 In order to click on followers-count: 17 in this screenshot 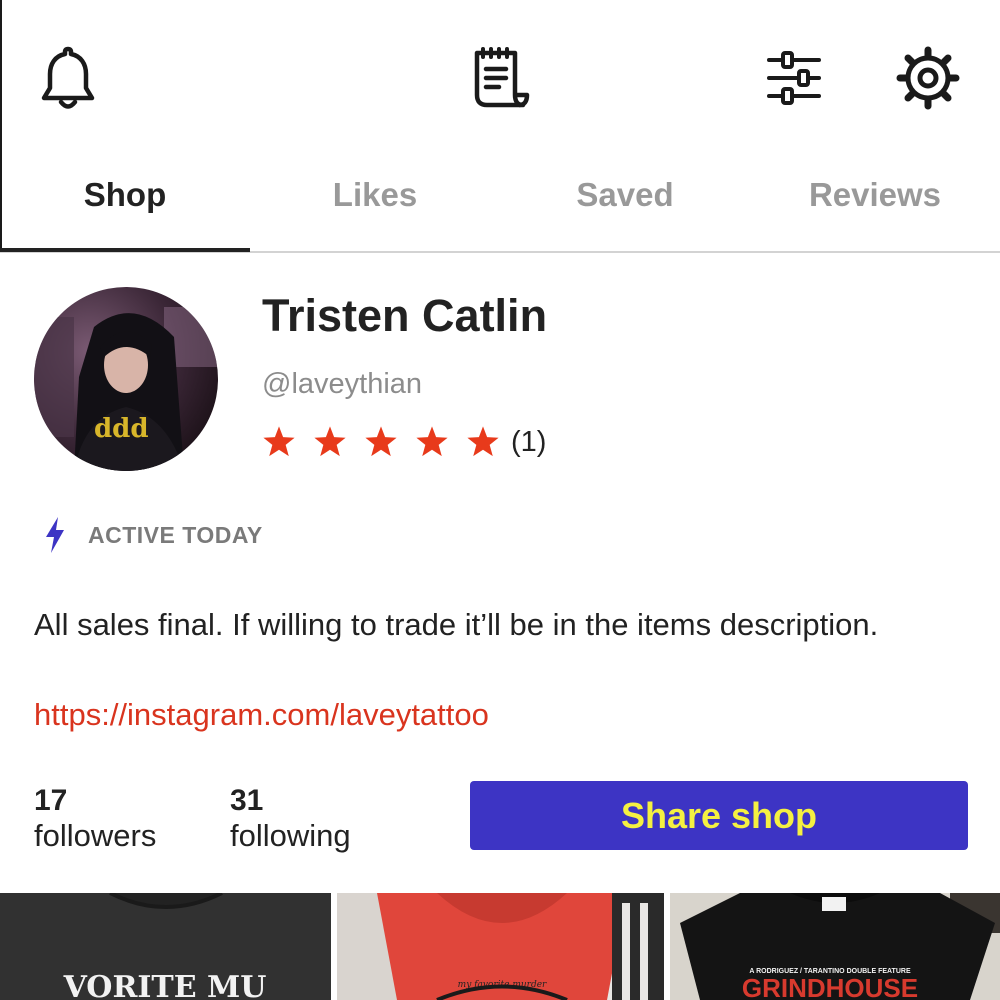, I will do `click(51, 800)`.